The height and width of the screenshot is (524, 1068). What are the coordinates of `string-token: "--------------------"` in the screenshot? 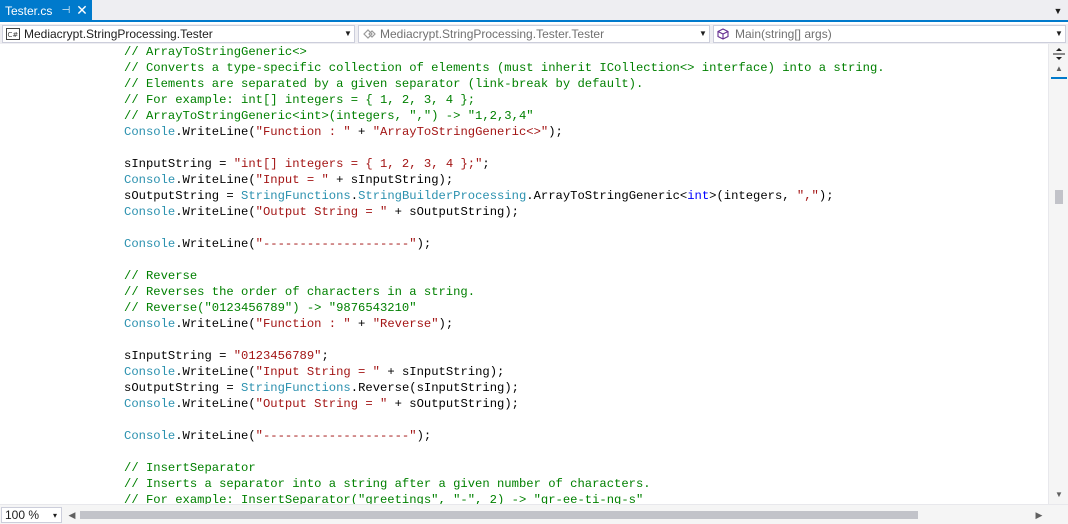 It's located at (336, 436).